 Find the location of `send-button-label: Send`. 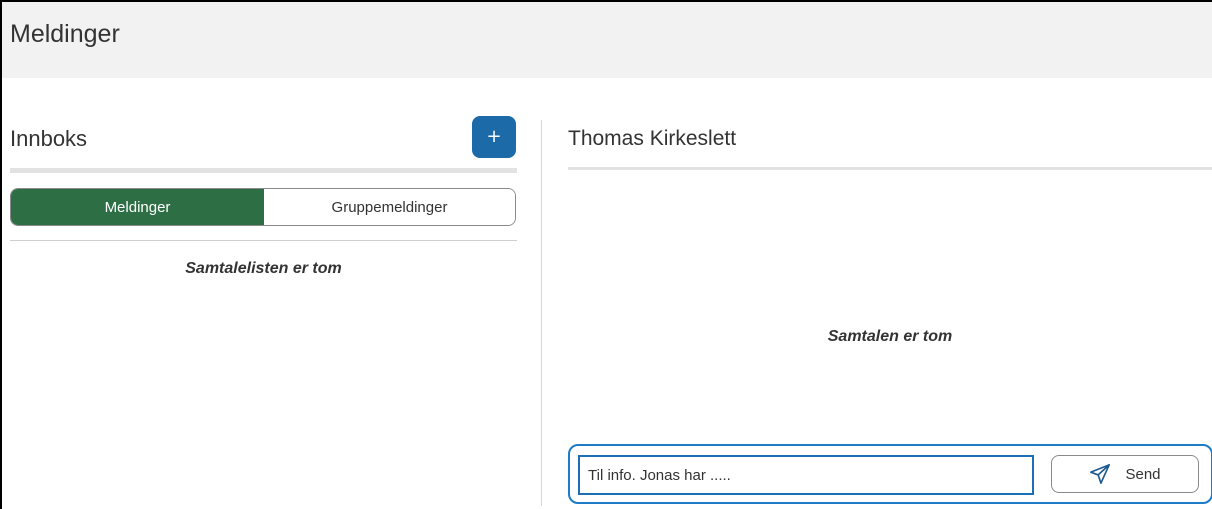

send-button-label: Send is located at coordinates (1143, 474).